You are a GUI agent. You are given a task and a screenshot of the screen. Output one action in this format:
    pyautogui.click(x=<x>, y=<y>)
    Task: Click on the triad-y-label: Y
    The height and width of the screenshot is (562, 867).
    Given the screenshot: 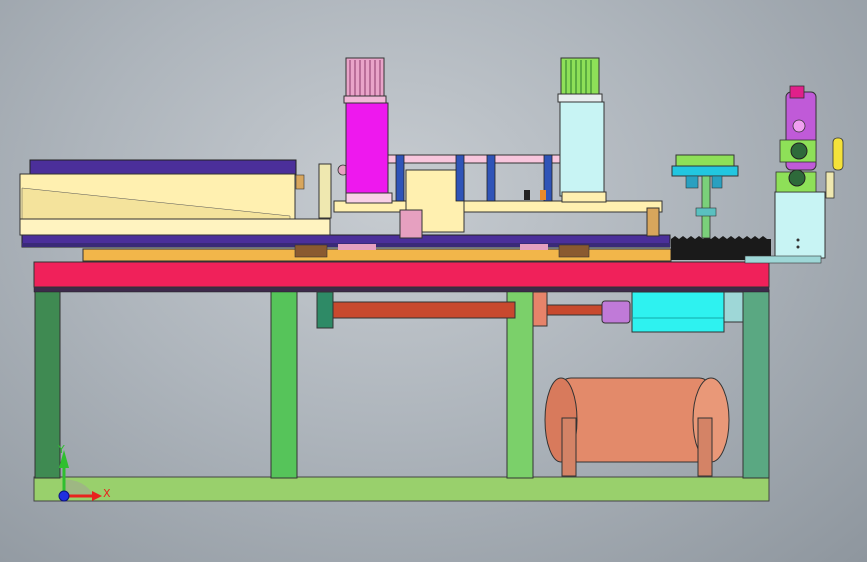 What is the action you would take?
    pyautogui.click(x=61, y=449)
    